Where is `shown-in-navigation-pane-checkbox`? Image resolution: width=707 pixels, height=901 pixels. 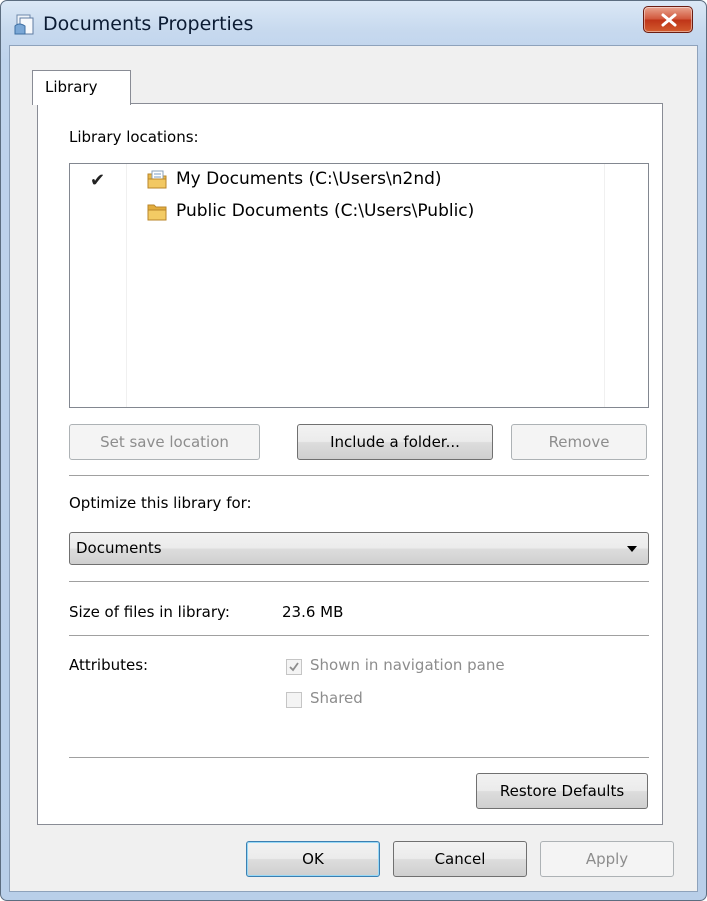
shown-in-navigation-pane-checkbox is located at coordinates (294, 667).